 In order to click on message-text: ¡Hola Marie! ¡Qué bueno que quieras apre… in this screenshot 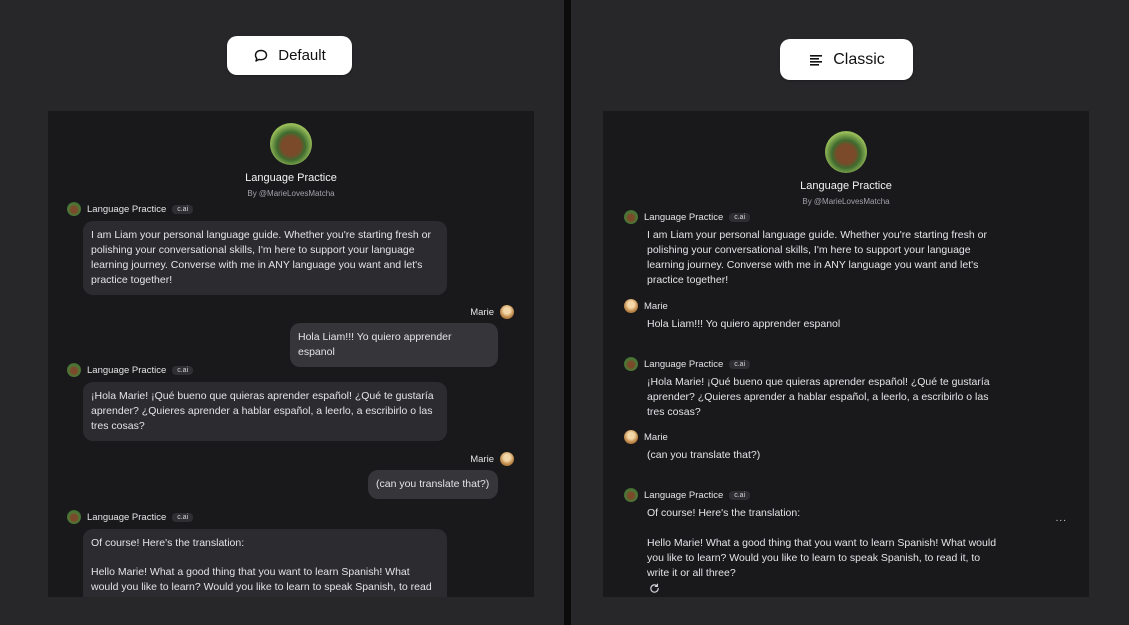, I will do `click(818, 397)`.